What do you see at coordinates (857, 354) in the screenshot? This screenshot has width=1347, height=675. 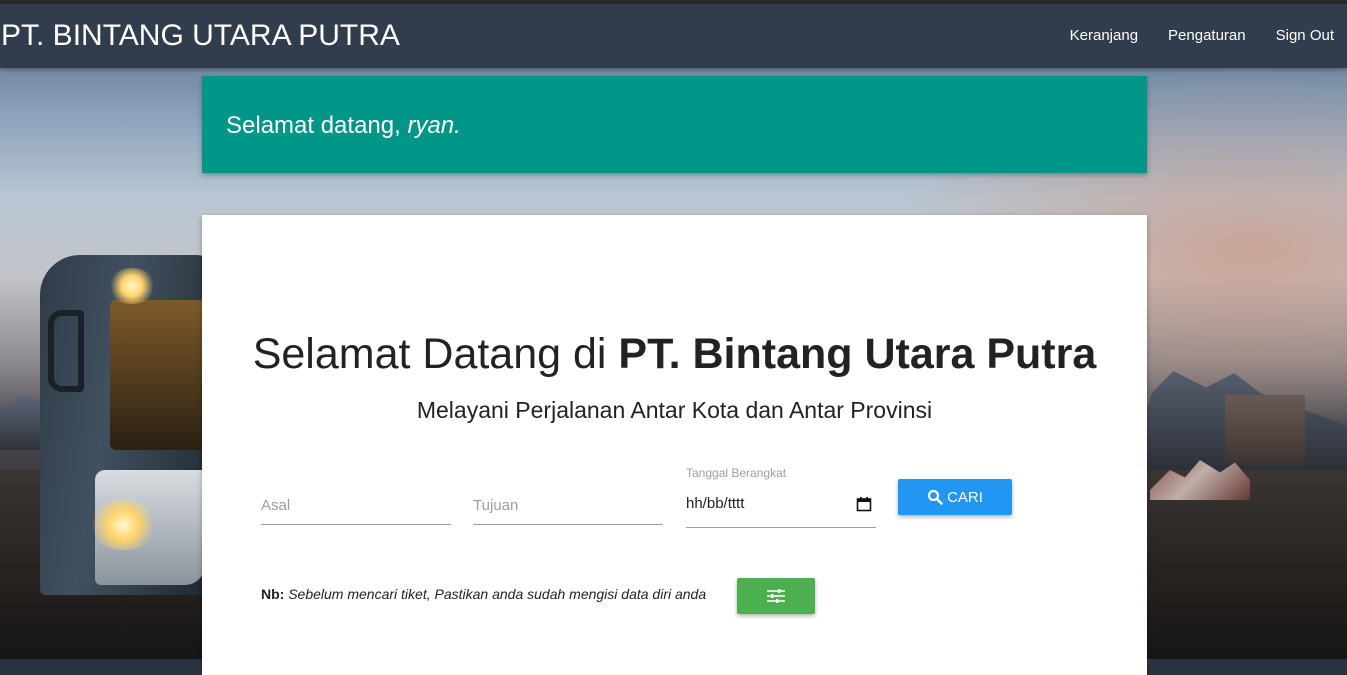 I see `hero-title-bold: PT. Bintang Utara Putra` at bounding box center [857, 354].